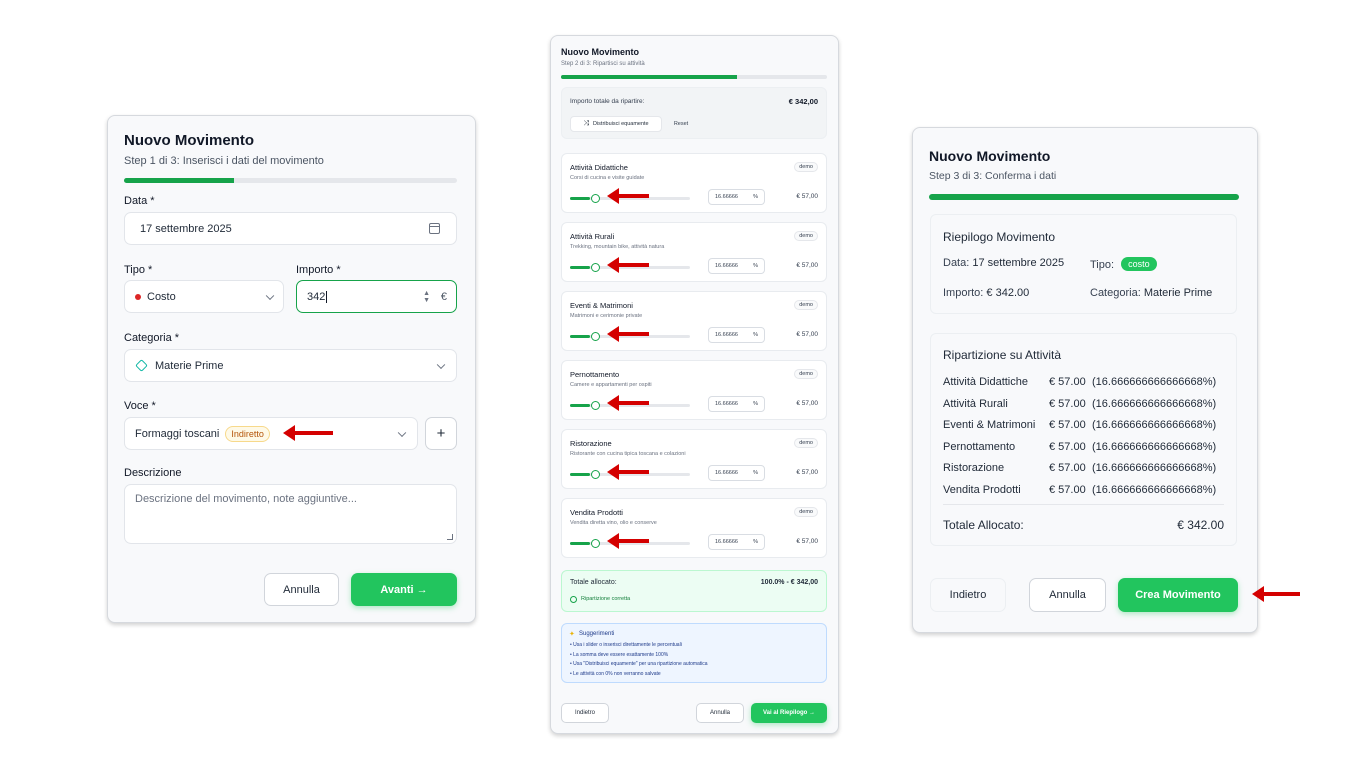 This screenshot has width=1366, height=768. What do you see at coordinates (140, 406) in the screenshot?
I see `item-label: Voce *` at bounding box center [140, 406].